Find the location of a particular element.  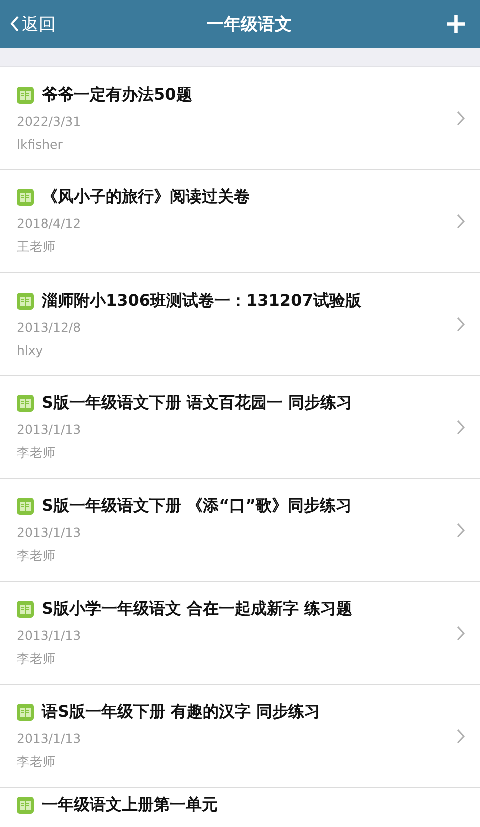

item-author: hlxy is located at coordinates (30, 350).